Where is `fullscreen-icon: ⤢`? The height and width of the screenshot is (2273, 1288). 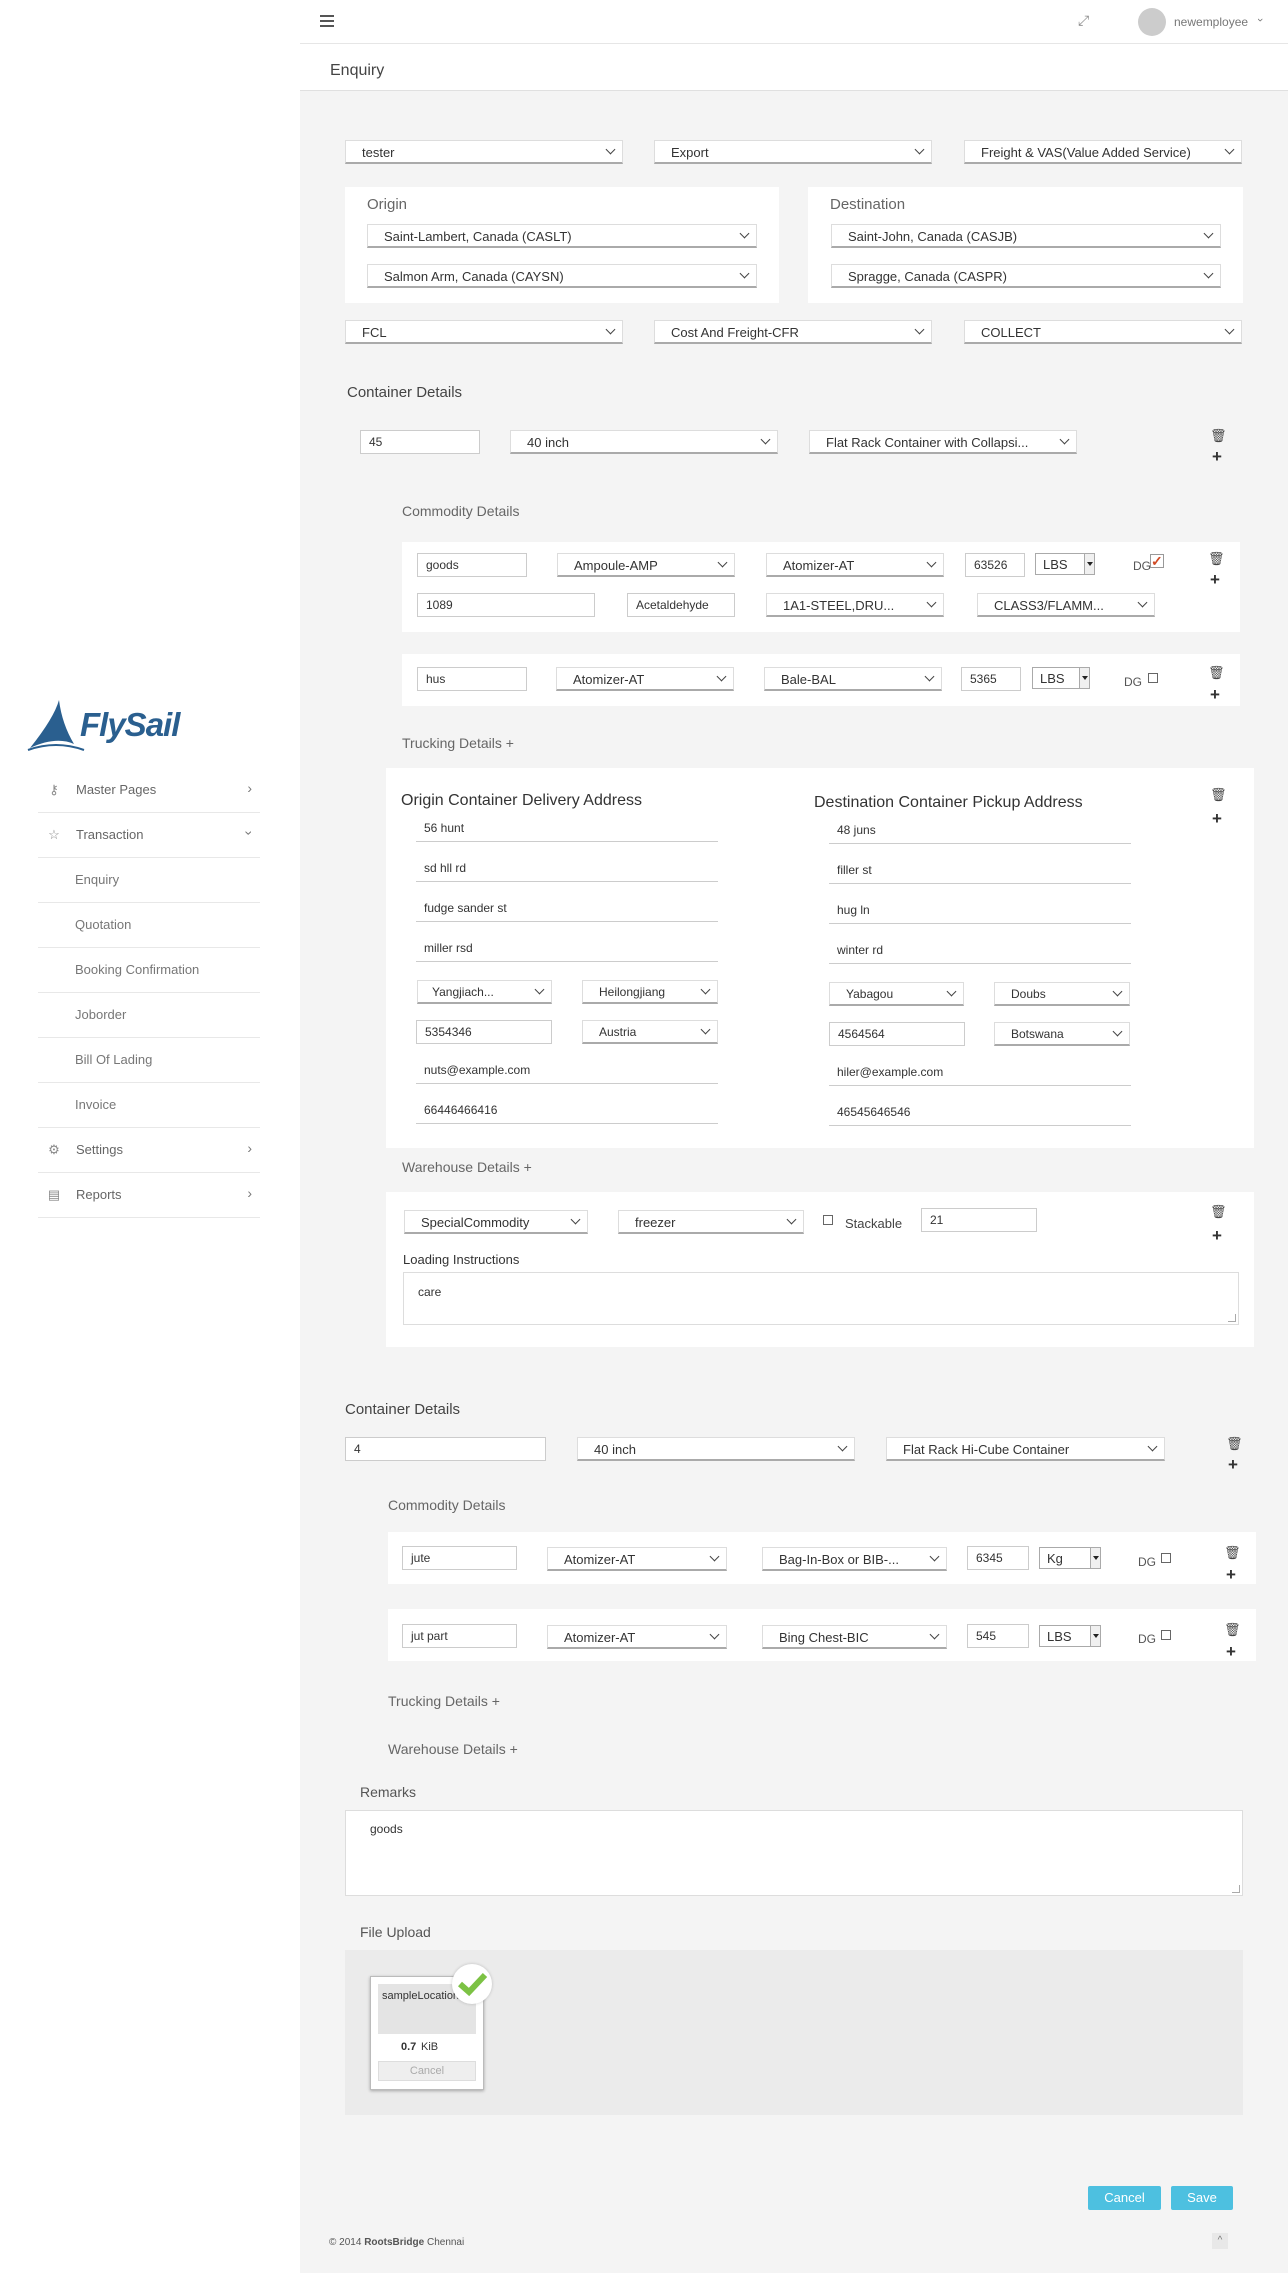
fullscreen-icon: ⤢ is located at coordinates (1083, 20).